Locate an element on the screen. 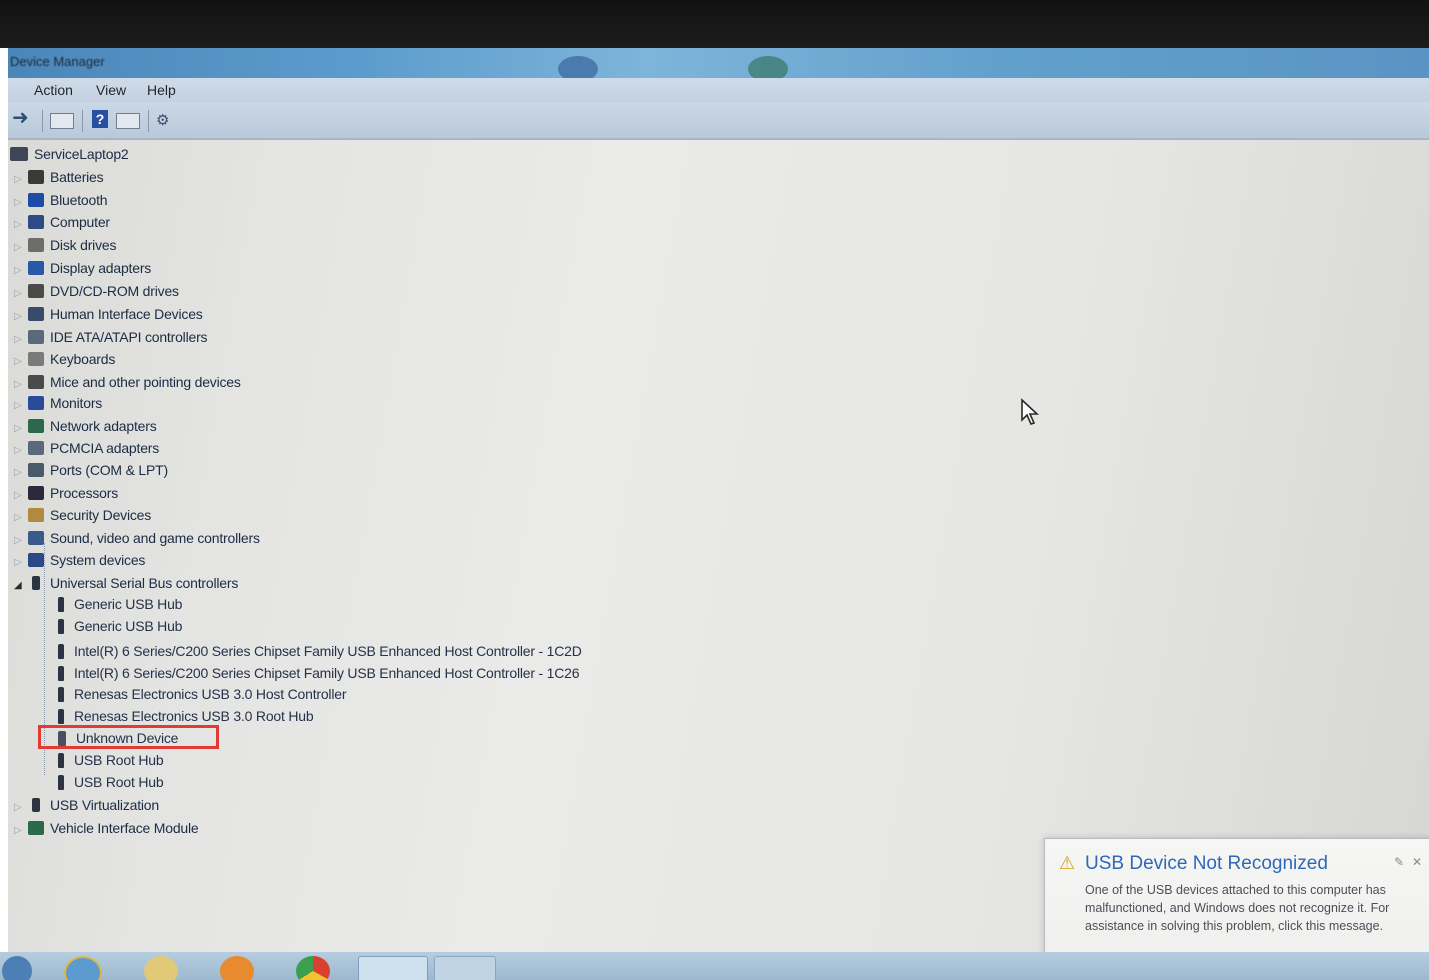  menu-bar: Action View Help is located at coordinates (718, 90).